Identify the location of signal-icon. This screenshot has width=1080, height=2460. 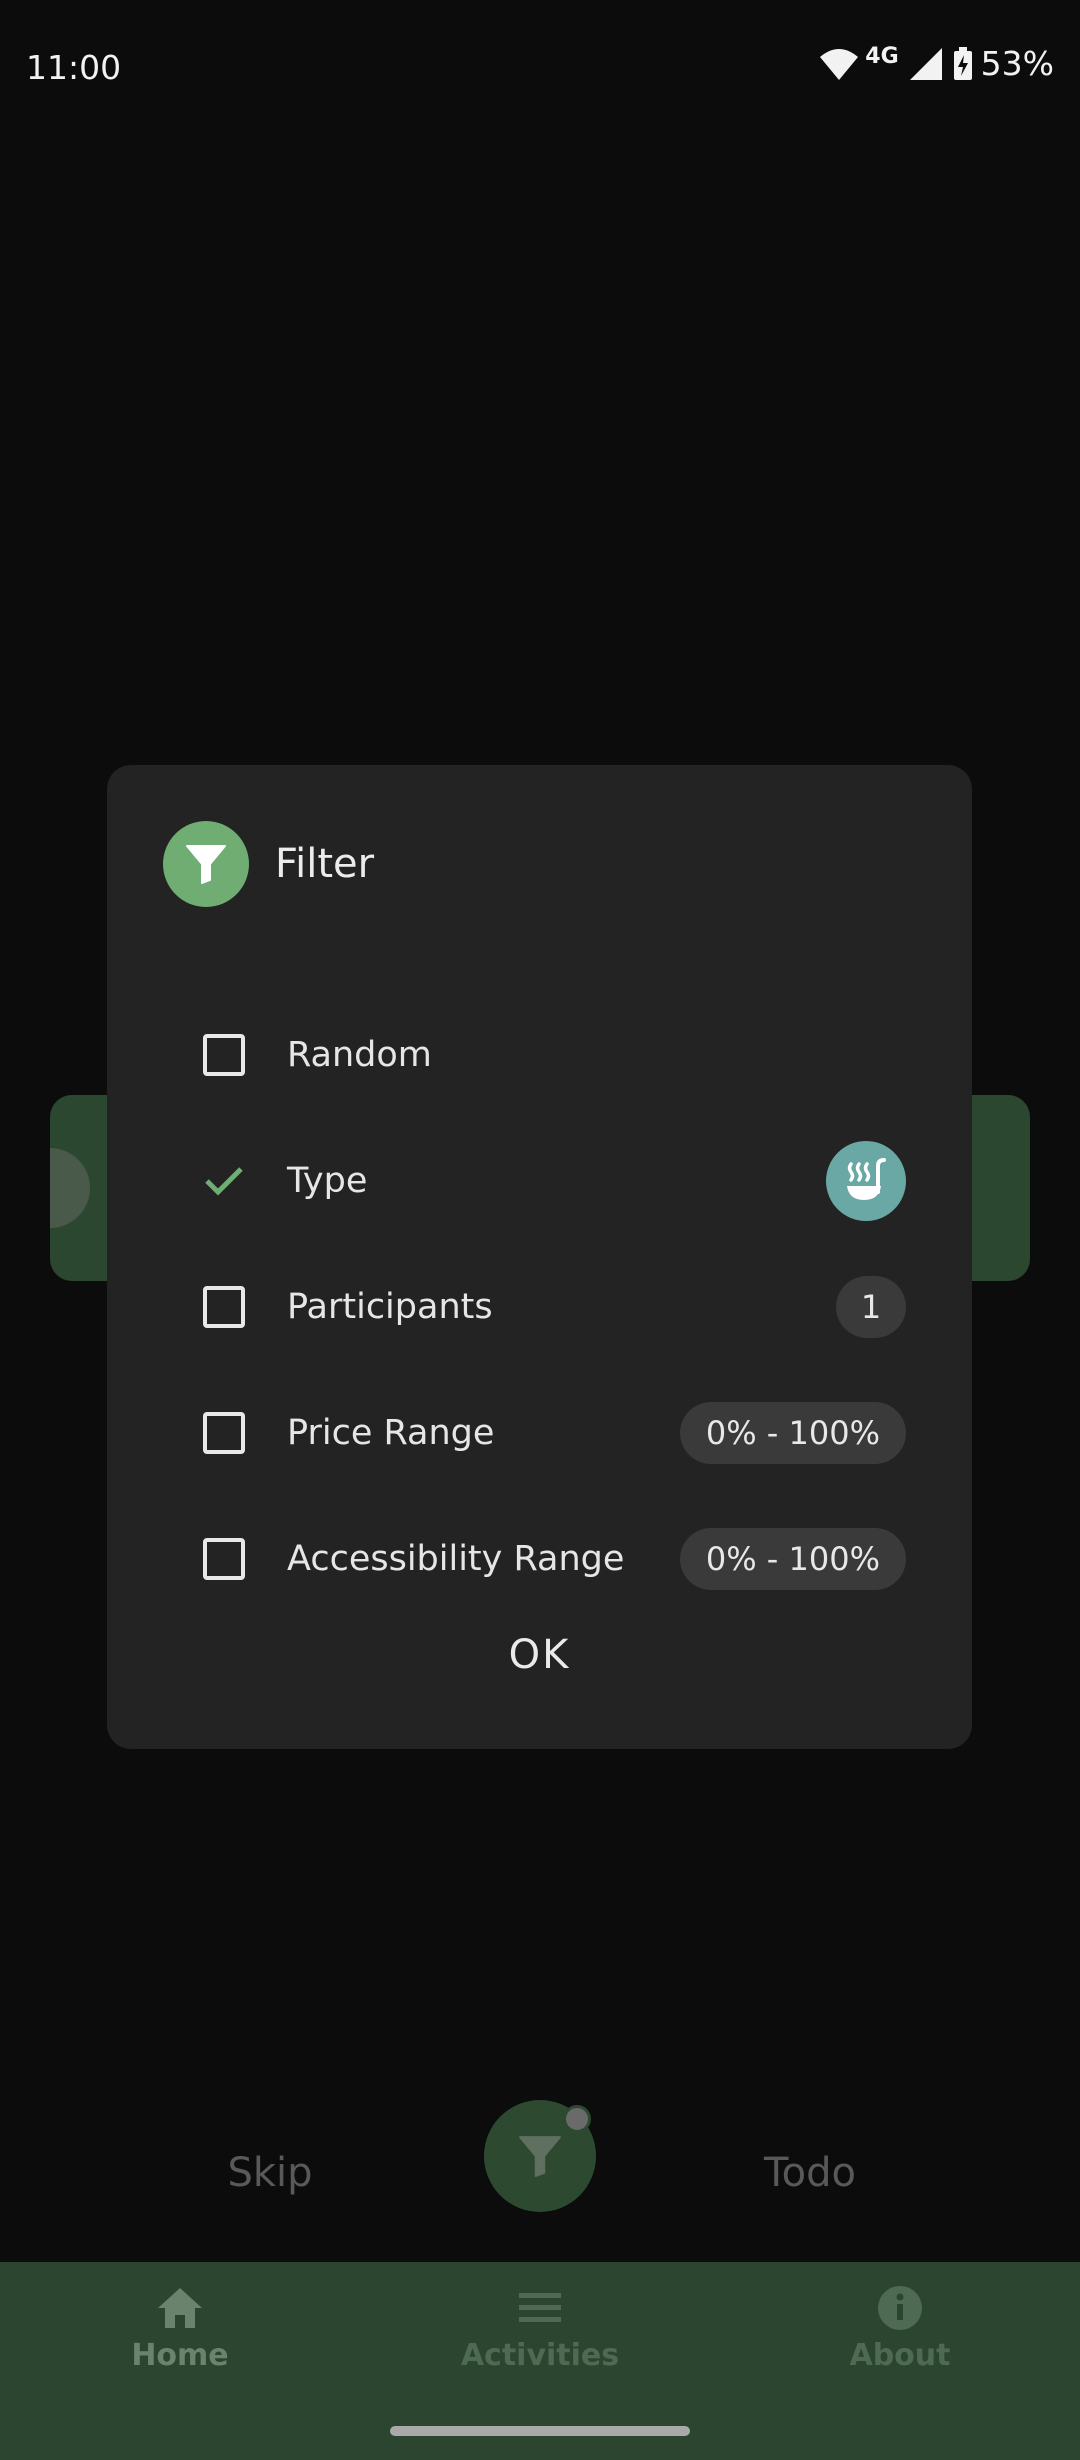
(925, 63).